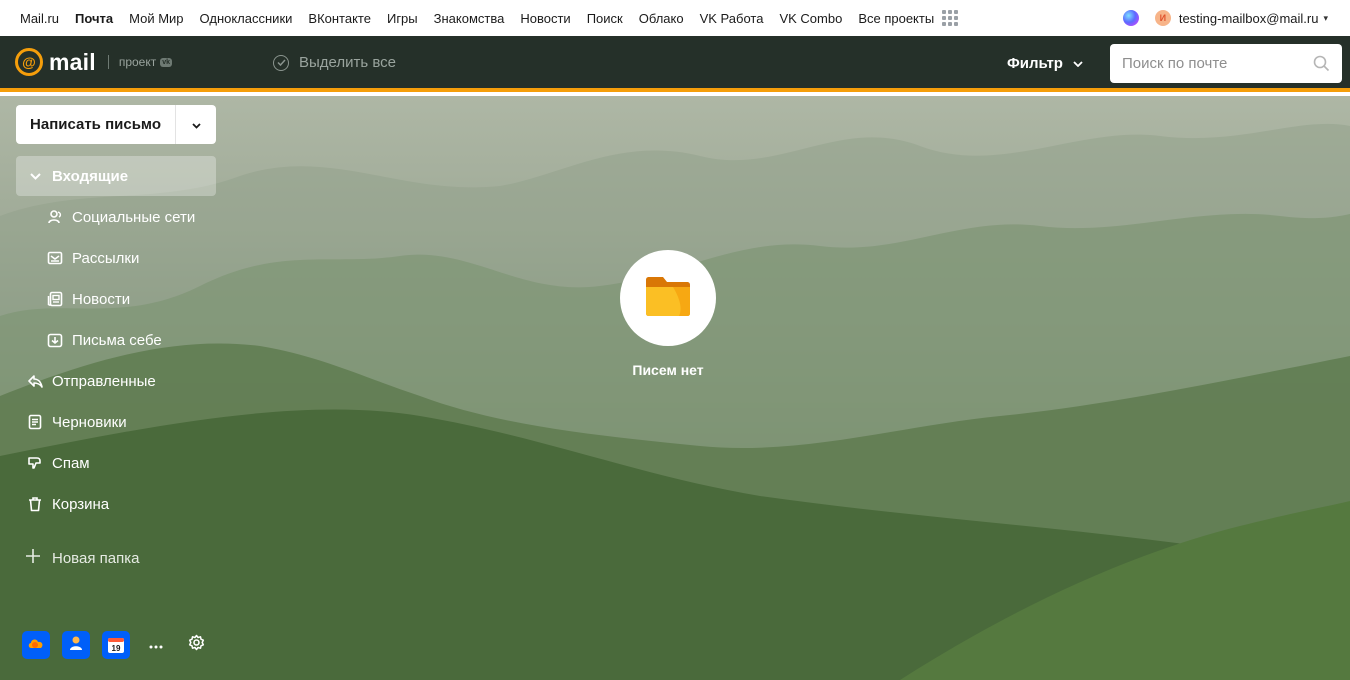  I want to click on mail-logo: @ mail проект vk, so click(94, 62).